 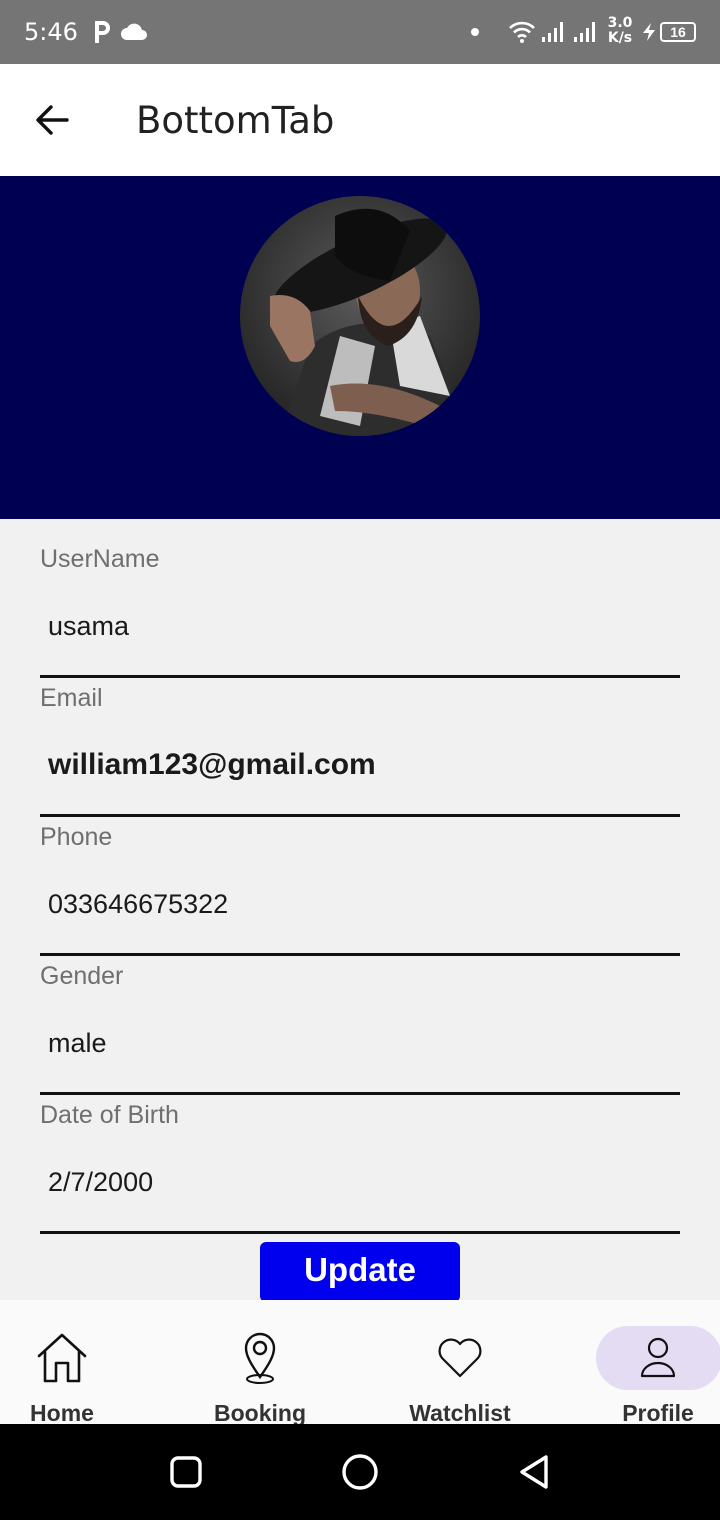 I want to click on phone-label: Phone, so click(x=76, y=837).